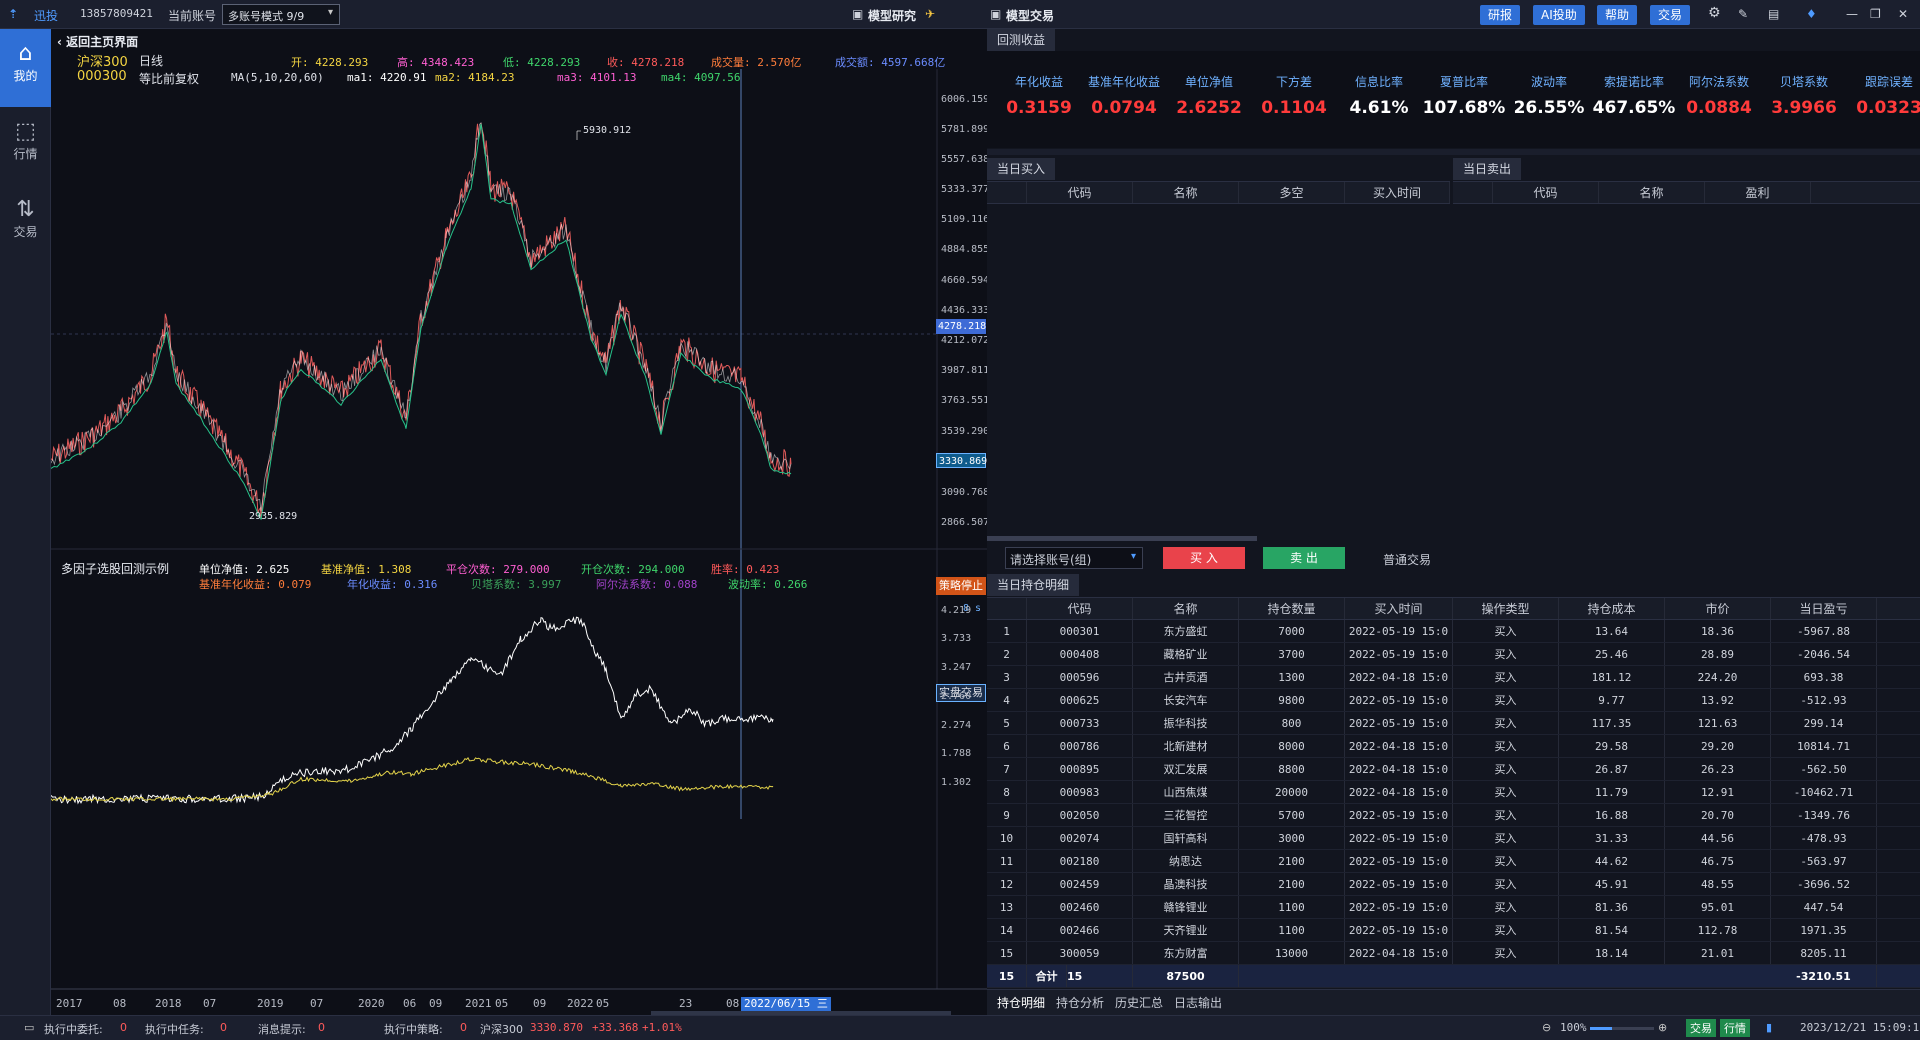 Image resolution: width=1920 pixels, height=1040 pixels. What do you see at coordinates (1186, 815) in the screenshot?
I see `table-cell: 三花智控` at bounding box center [1186, 815].